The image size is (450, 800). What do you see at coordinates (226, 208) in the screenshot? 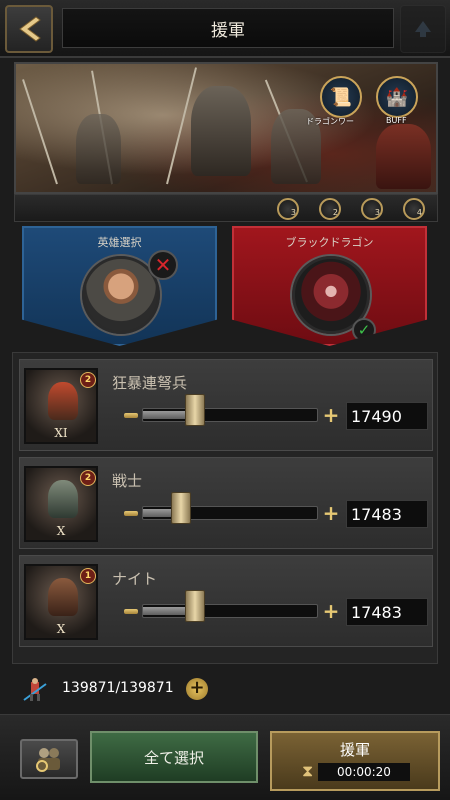
I see `formation-slot-bar: 3 2 3 4` at bounding box center [226, 208].